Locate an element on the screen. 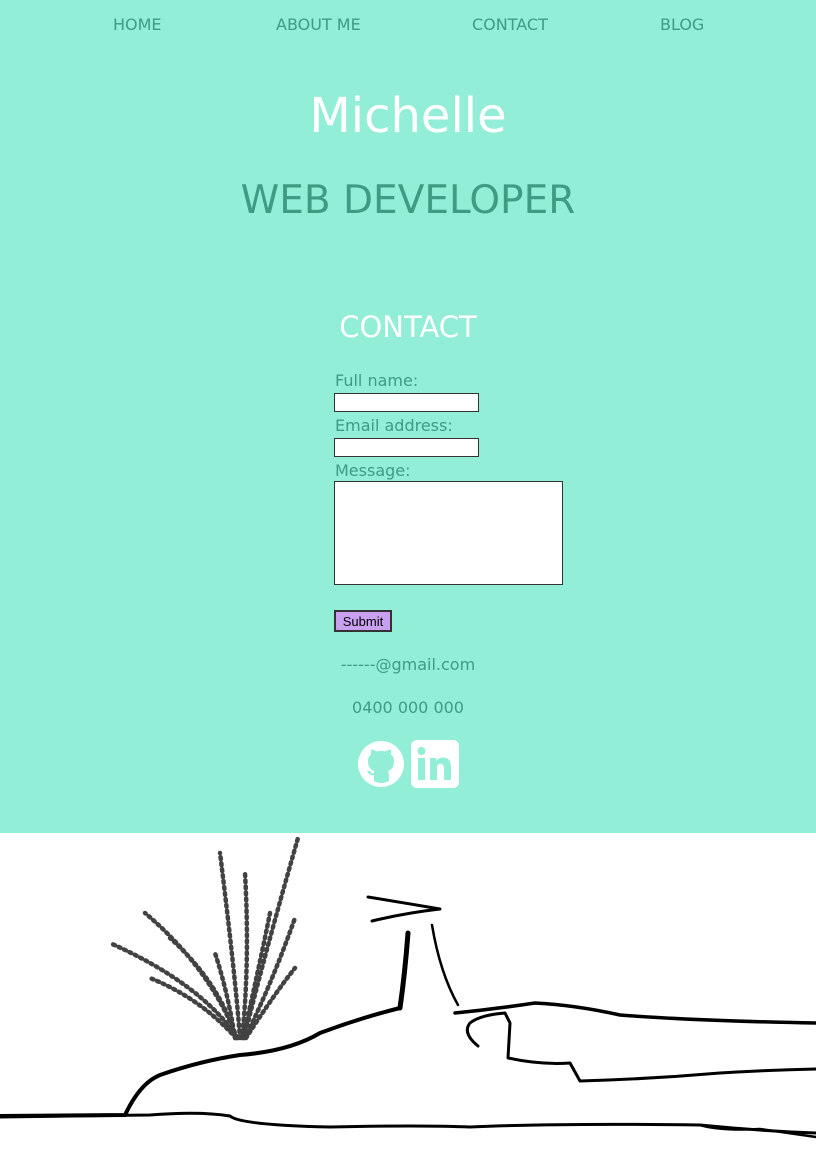 The height and width of the screenshot is (1174, 816). contact-email: ------@gmail.com is located at coordinates (408, 664).